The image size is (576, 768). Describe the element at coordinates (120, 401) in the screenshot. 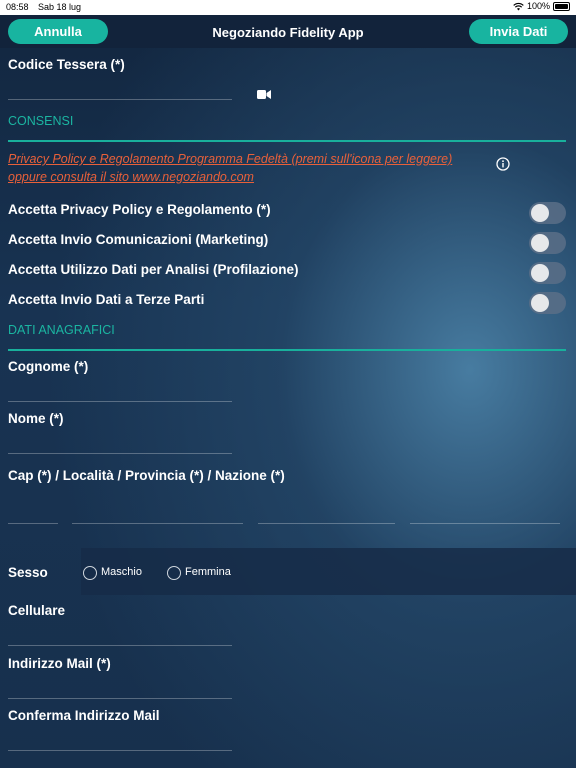

I see `surname-input` at that location.